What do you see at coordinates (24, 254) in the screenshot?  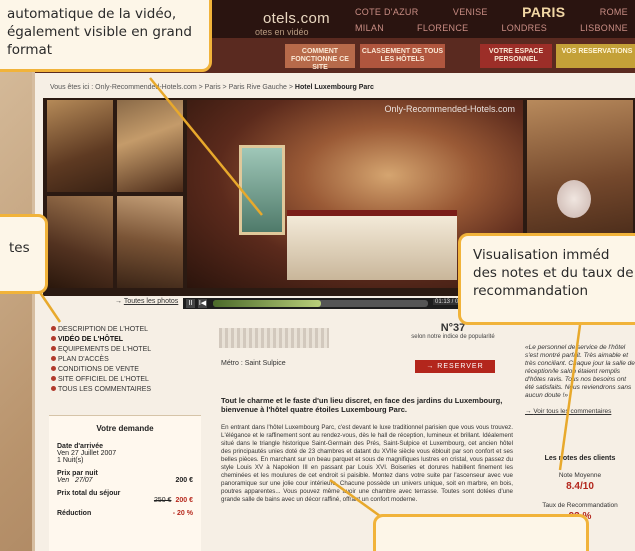 I see `callout-menu: tes` at bounding box center [24, 254].